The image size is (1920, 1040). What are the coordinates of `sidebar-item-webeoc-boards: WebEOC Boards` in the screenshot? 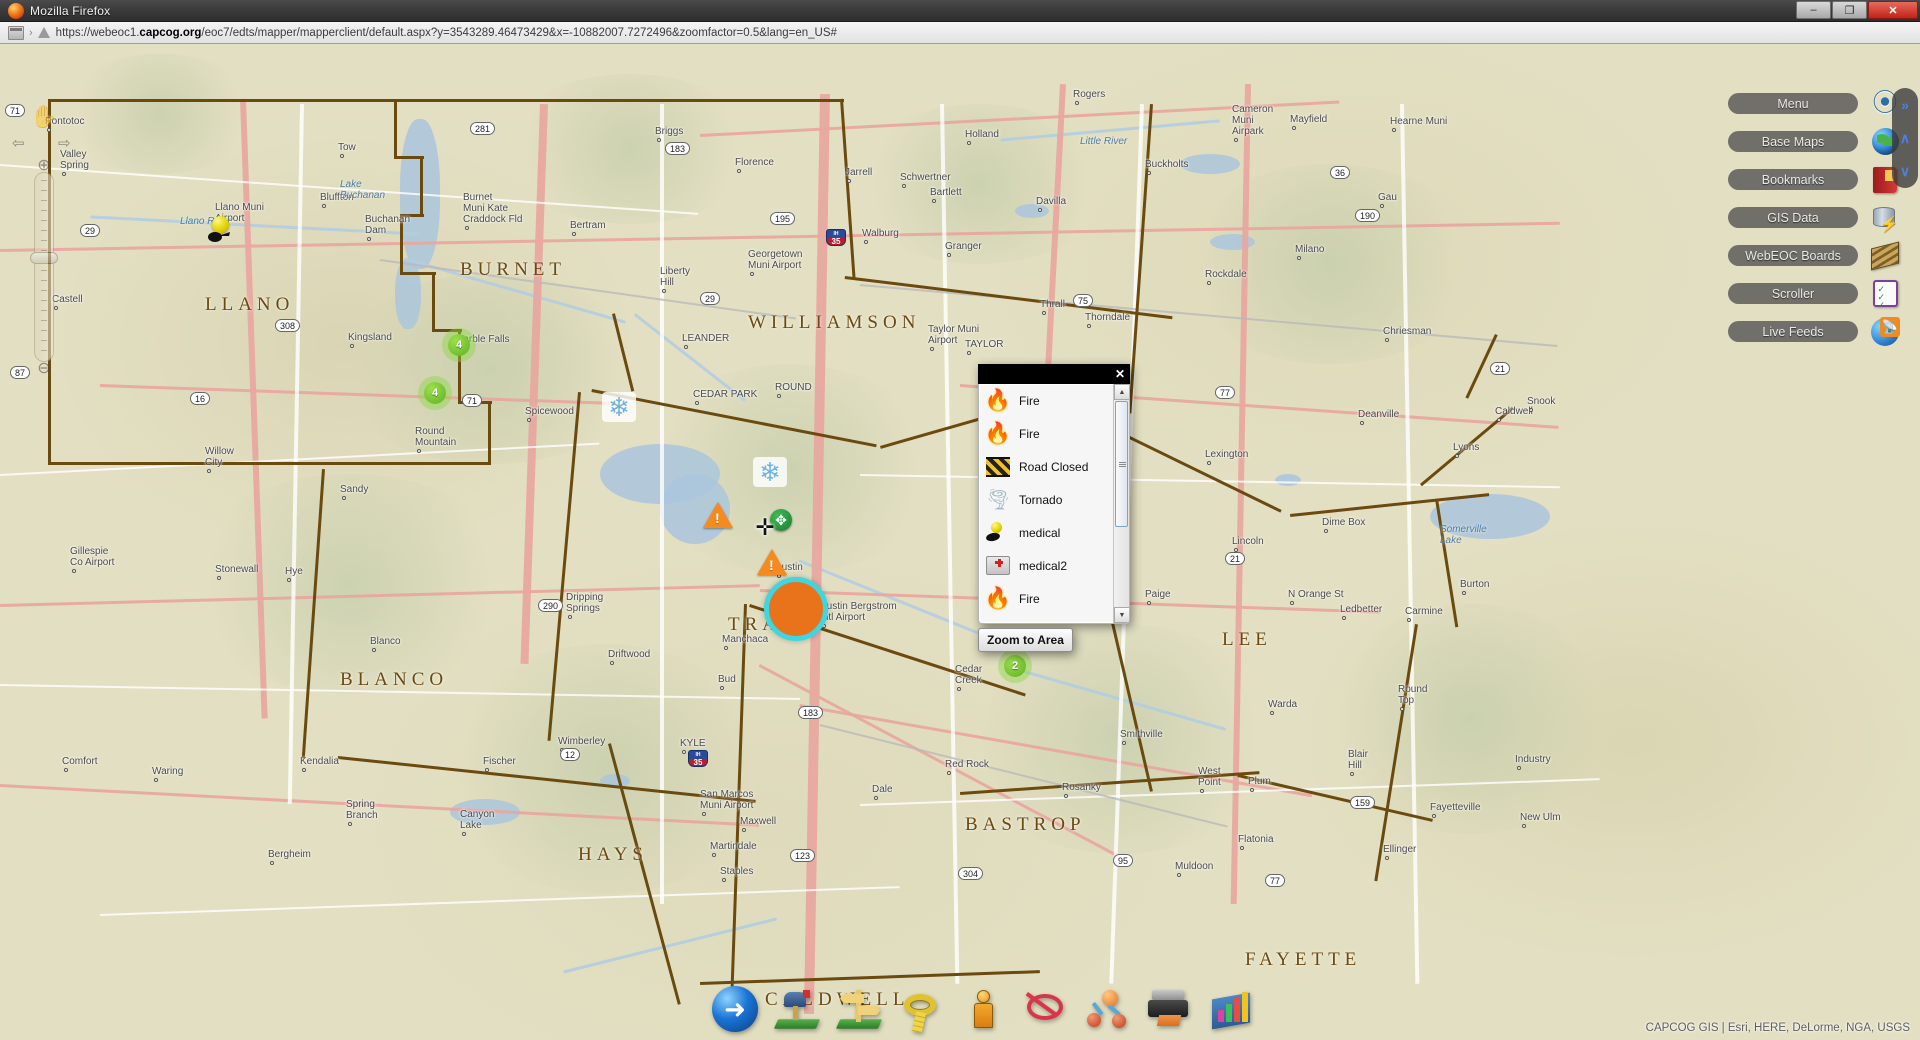 It's located at (1805, 255).